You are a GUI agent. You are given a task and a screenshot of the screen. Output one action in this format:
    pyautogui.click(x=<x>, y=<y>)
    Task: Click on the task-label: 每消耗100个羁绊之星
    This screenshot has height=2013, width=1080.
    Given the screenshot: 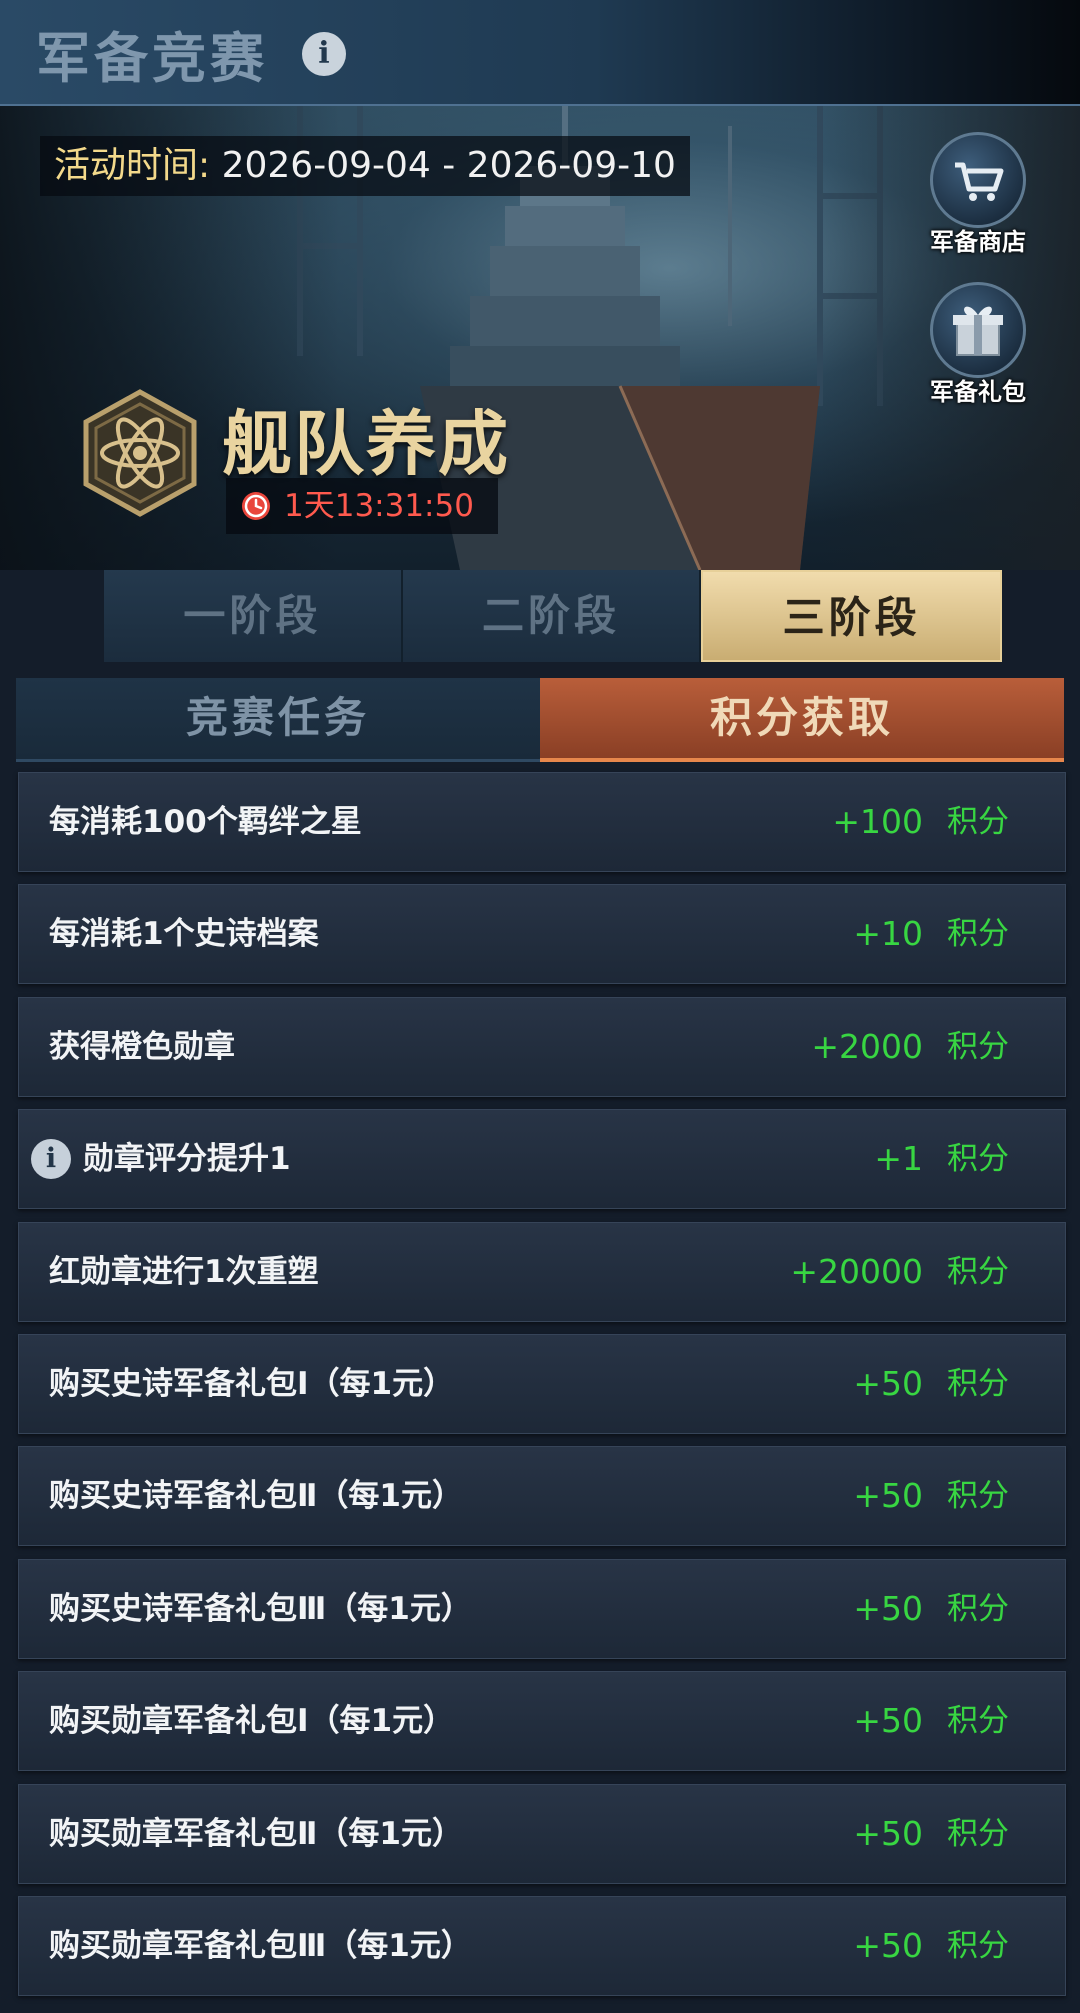 What is the action you would take?
    pyautogui.click(x=205, y=822)
    